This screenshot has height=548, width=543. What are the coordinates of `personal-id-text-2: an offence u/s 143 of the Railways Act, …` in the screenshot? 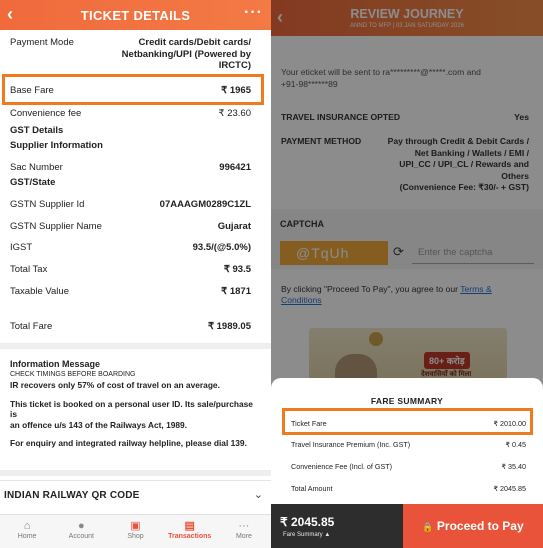 It's located at (99, 424).